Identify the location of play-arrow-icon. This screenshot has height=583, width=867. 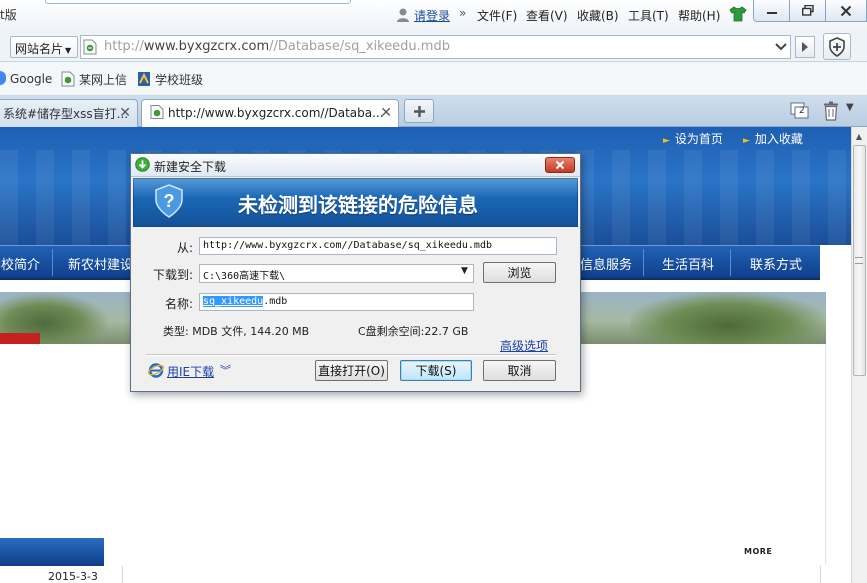
(805, 47).